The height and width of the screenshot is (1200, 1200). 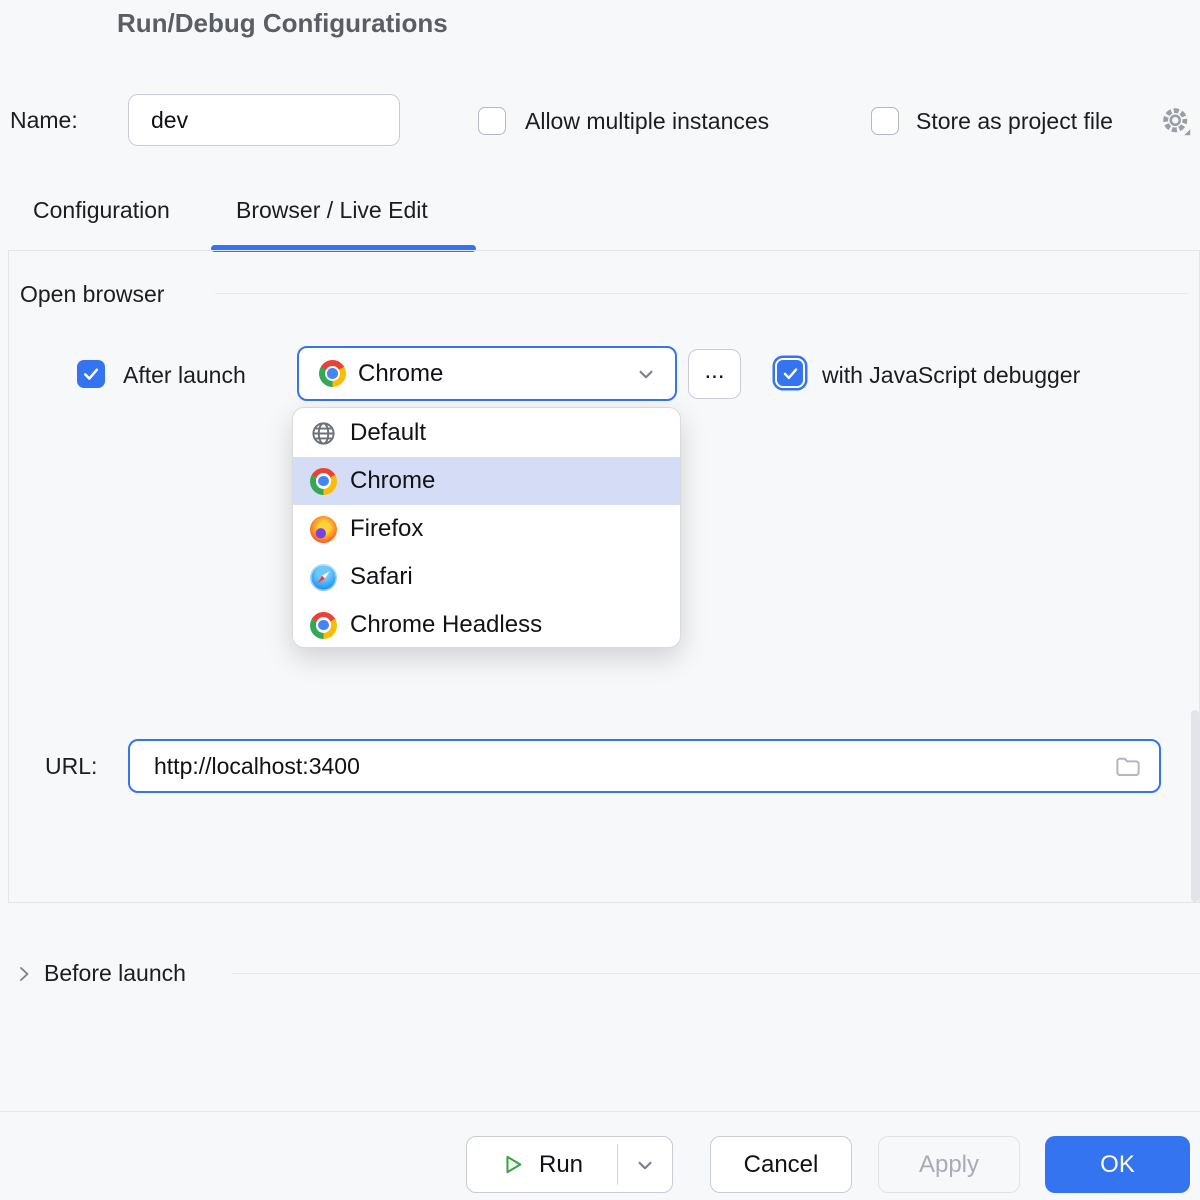 What do you see at coordinates (487, 373) in the screenshot?
I see `browser-select: Chrome` at bounding box center [487, 373].